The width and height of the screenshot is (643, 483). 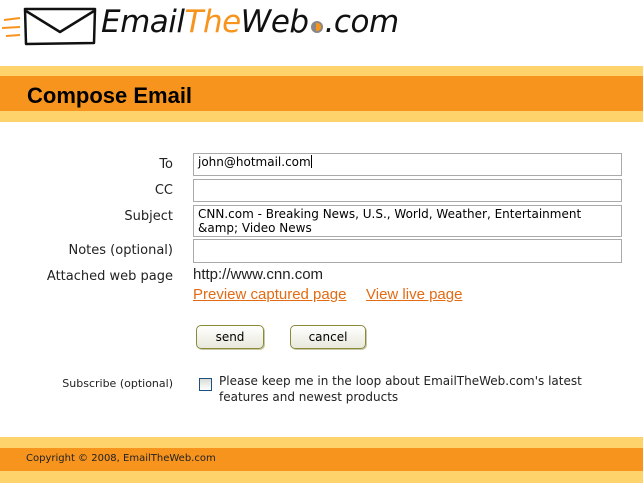 What do you see at coordinates (109, 276) in the screenshot?
I see `attached-label: Attached web page` at bounding box center [109, 276].